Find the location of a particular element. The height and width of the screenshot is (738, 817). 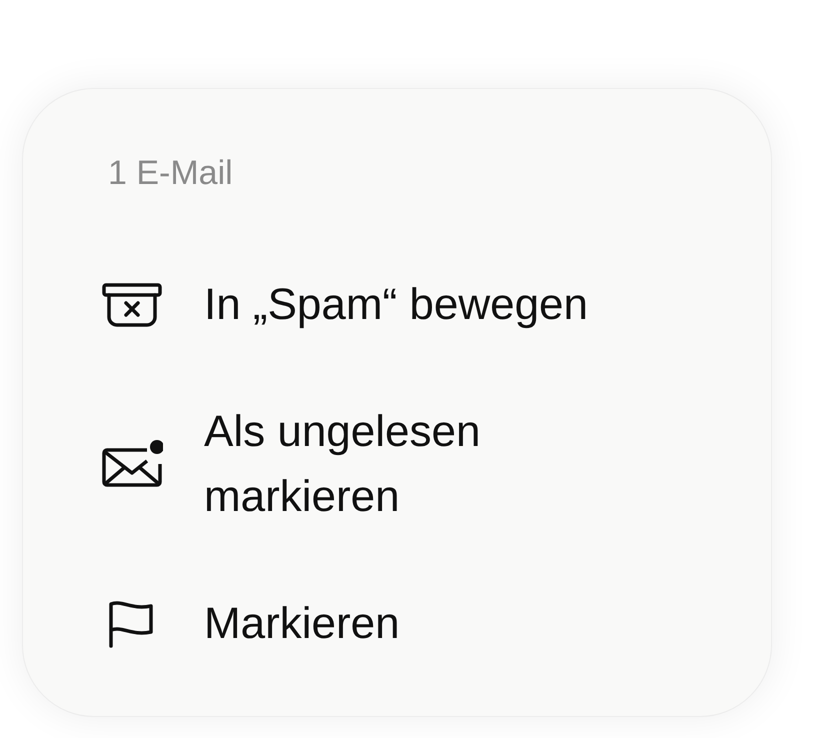

menu-item: Als ungelesen markieren is located at coordinates (416, 464).